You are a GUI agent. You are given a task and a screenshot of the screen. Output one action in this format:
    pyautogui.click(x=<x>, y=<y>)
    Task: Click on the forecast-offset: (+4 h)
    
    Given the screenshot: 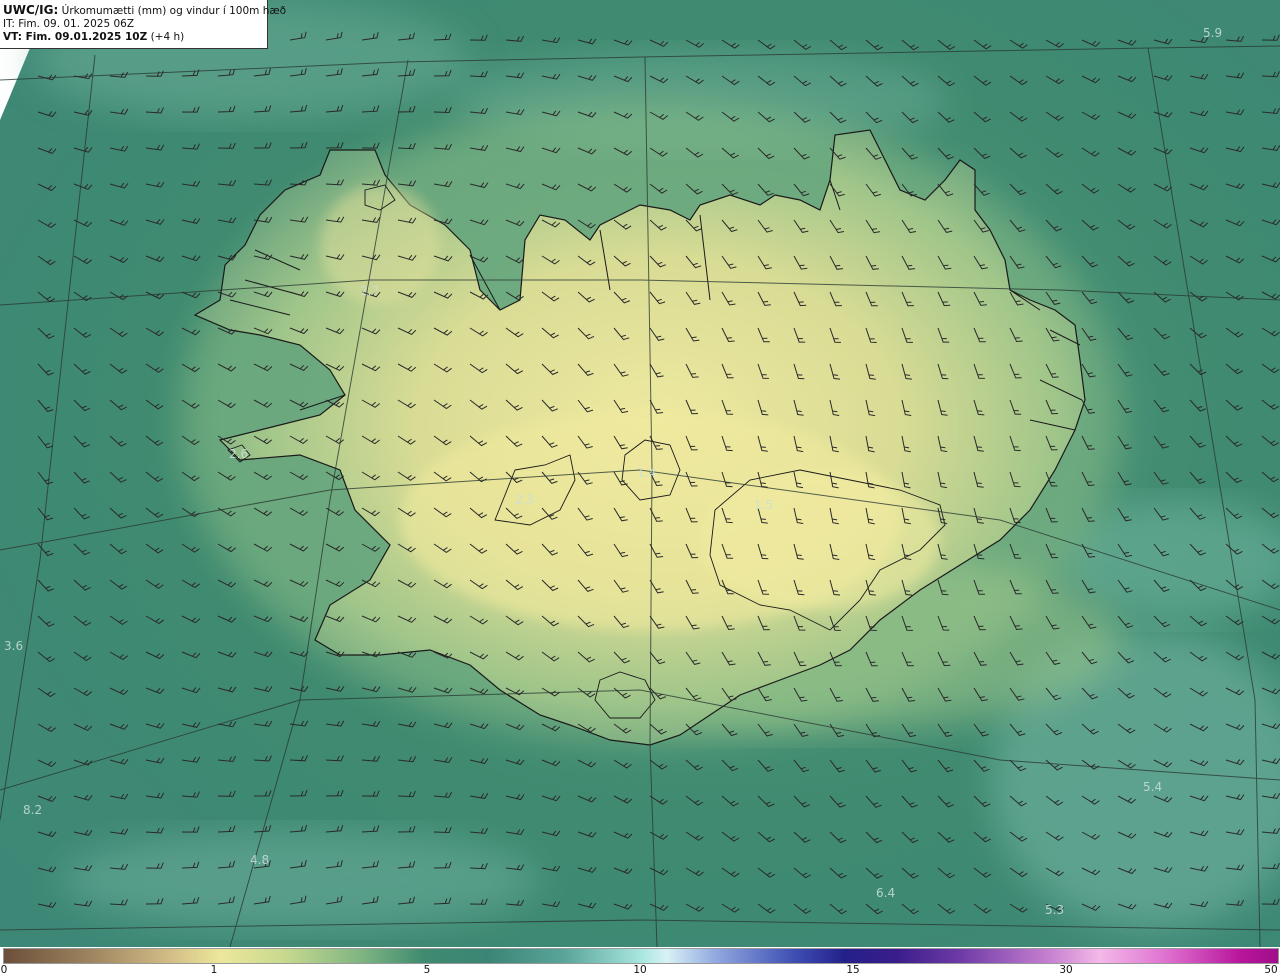 What is the action you would take?
    pyautogui.click(x=167, y=37)
    